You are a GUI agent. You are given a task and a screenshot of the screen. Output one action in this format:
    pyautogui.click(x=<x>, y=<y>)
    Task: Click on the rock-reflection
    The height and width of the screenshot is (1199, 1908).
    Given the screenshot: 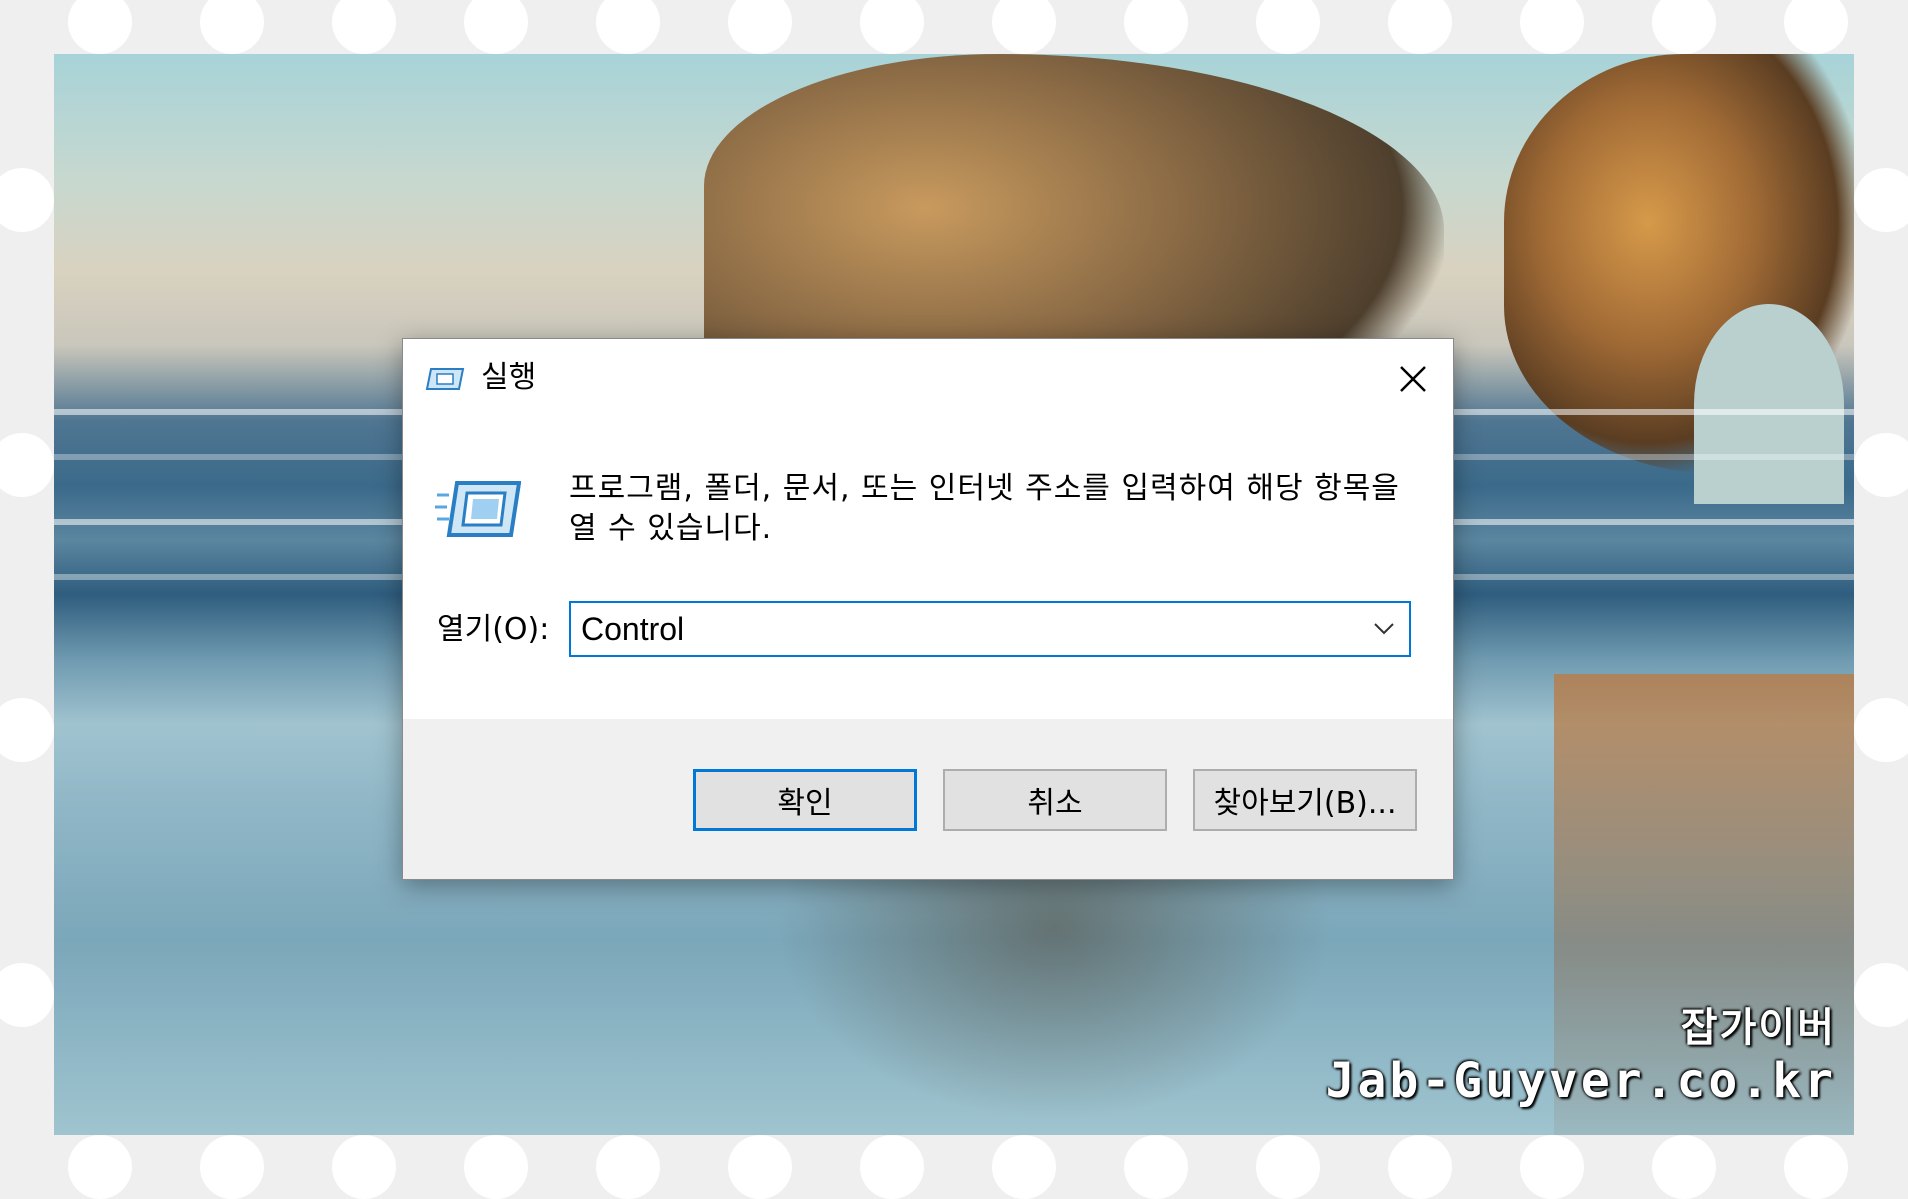 What is the action you would take?
    pyautogui.click(x=1054, y=1004)
    